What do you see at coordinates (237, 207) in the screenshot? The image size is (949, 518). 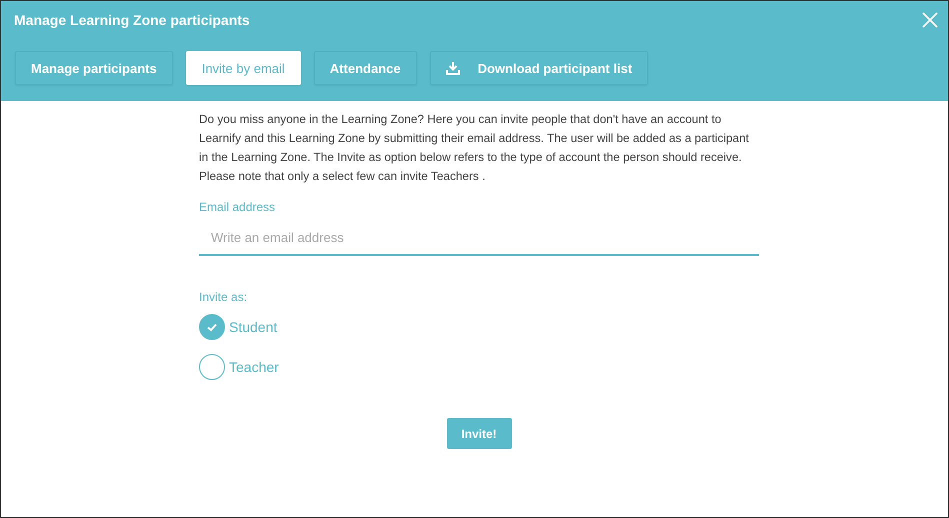 I see `field-label: Email address` at bounding box center [237, 207].